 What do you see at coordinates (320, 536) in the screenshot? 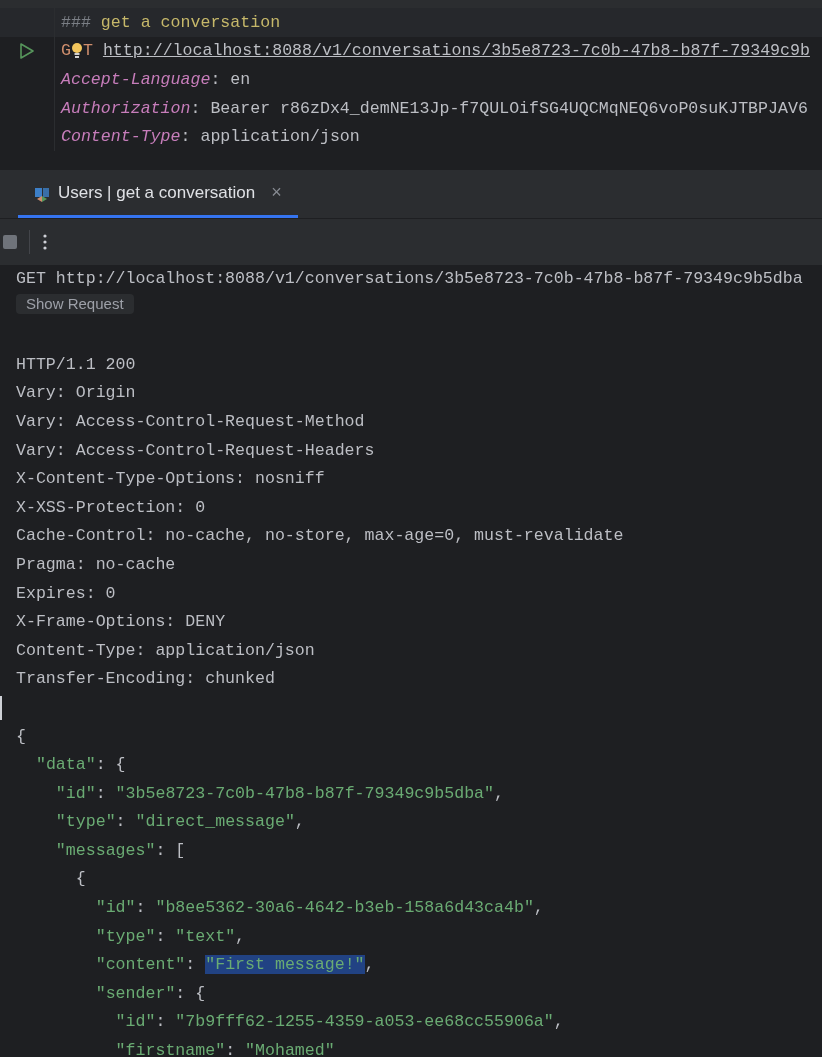
I see `response-header: Cache-Control: no-cache, no-store, max-age=0, must-revalidate` at bounding box center [320, 536].